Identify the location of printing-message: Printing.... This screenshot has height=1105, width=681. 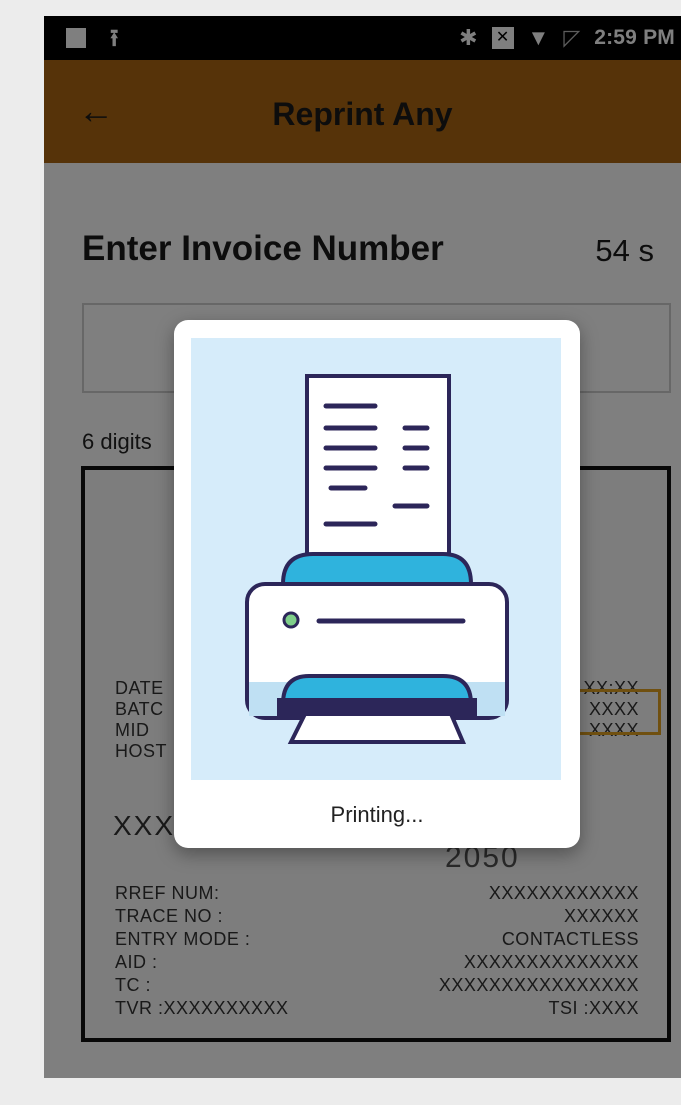
(377, 814).